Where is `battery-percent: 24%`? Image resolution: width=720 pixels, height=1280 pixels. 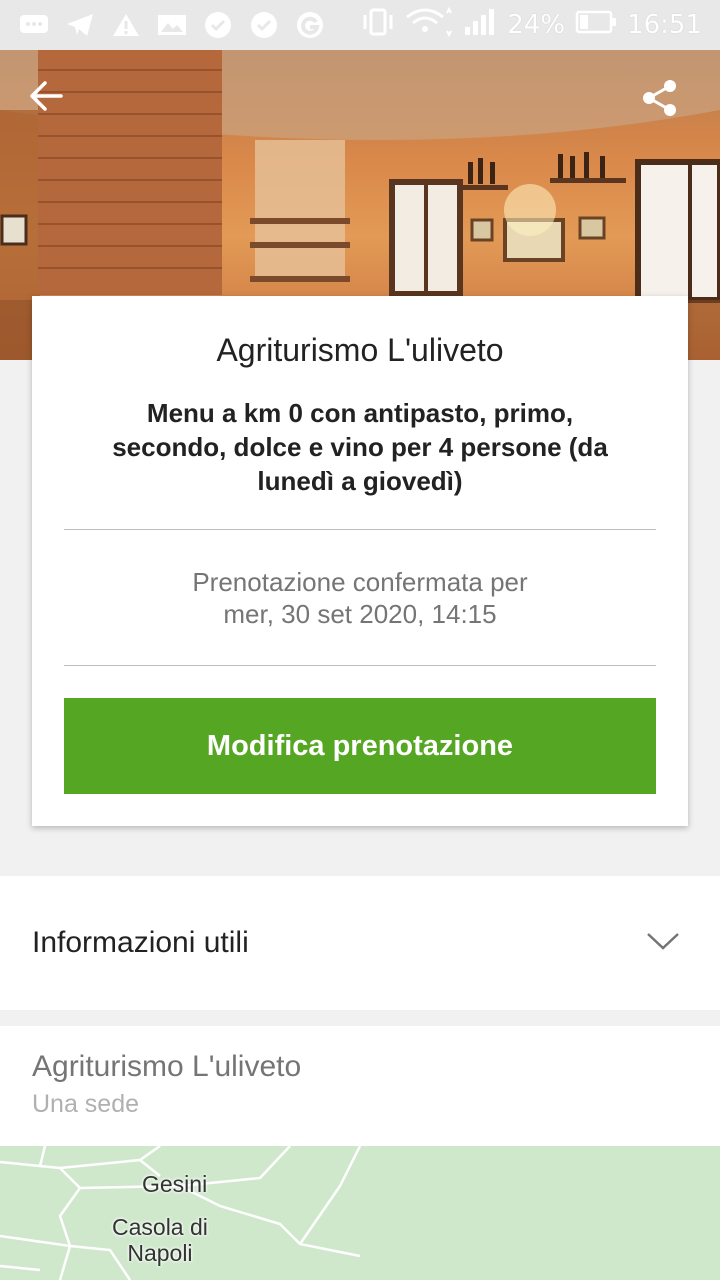 battery-percent: 24% is located at coordinates (536, 25).